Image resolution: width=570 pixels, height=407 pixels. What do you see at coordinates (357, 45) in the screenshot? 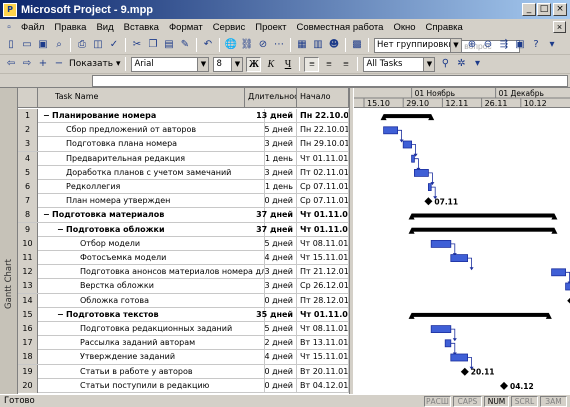
I see `publish-icon: ▩` at bounding box center [357, 45].